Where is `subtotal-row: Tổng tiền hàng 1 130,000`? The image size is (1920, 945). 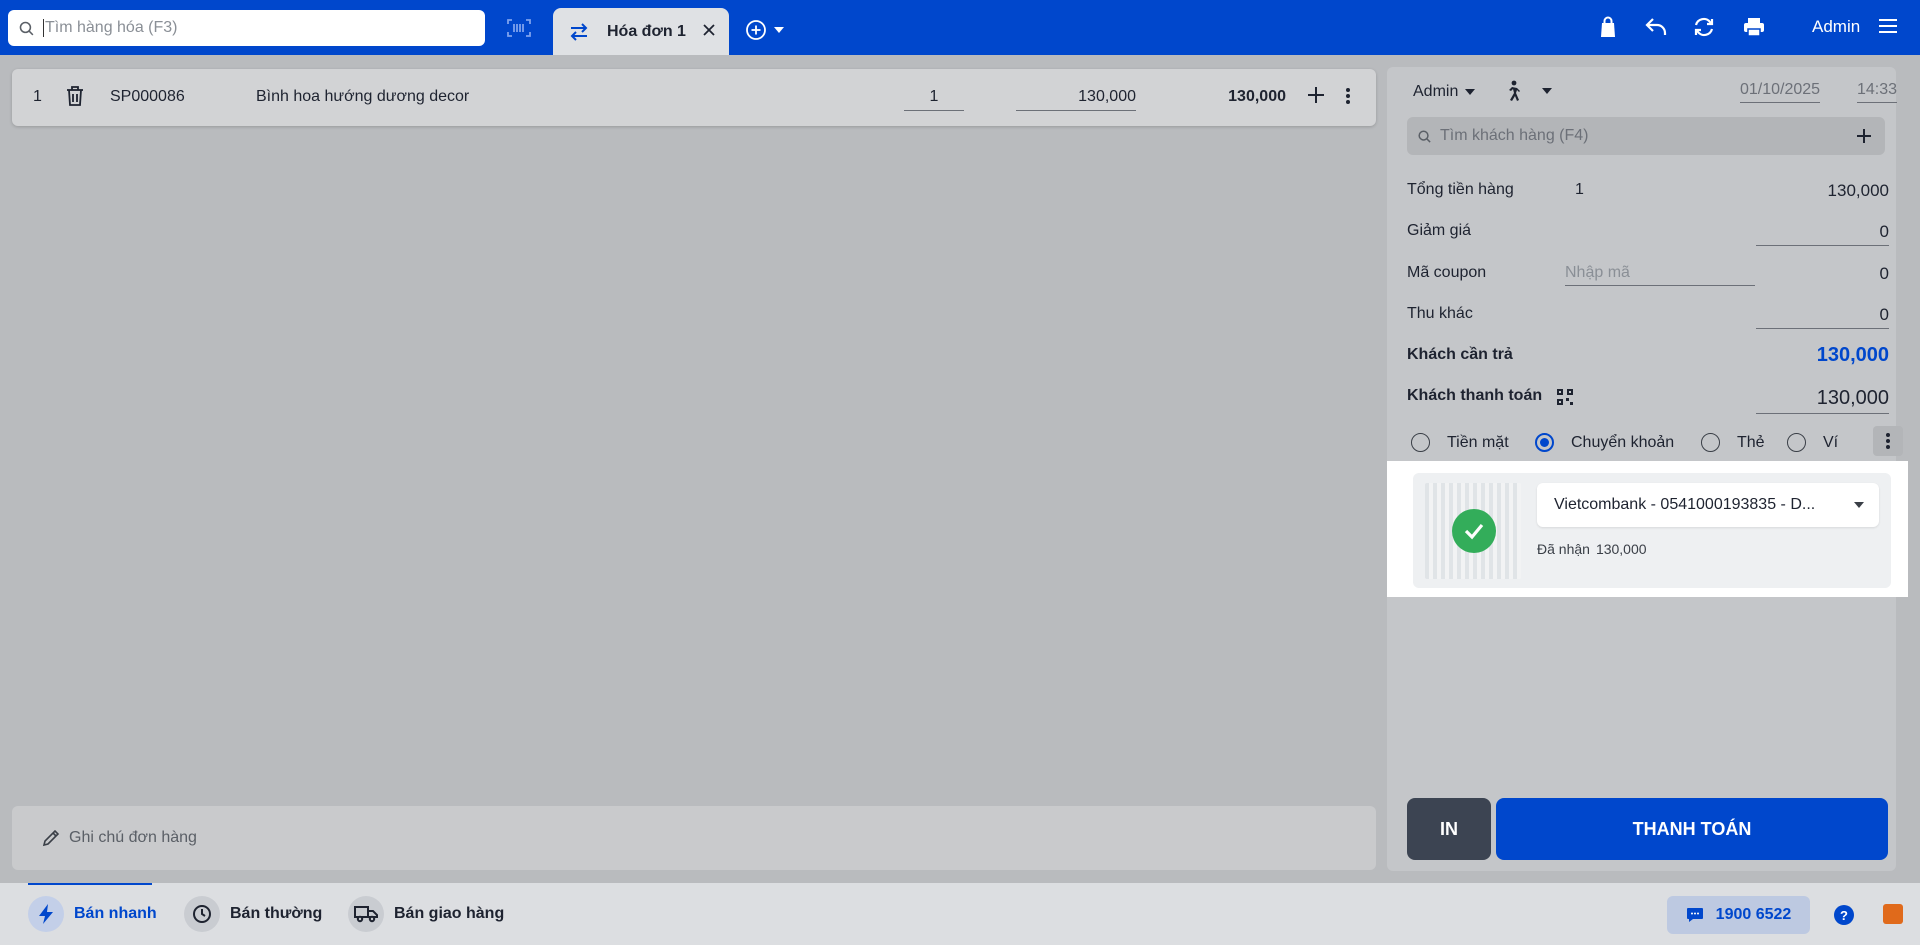 subtotal-row: Tổng tiền hàng 1 130,000 is located at coordinates (1648, 193).